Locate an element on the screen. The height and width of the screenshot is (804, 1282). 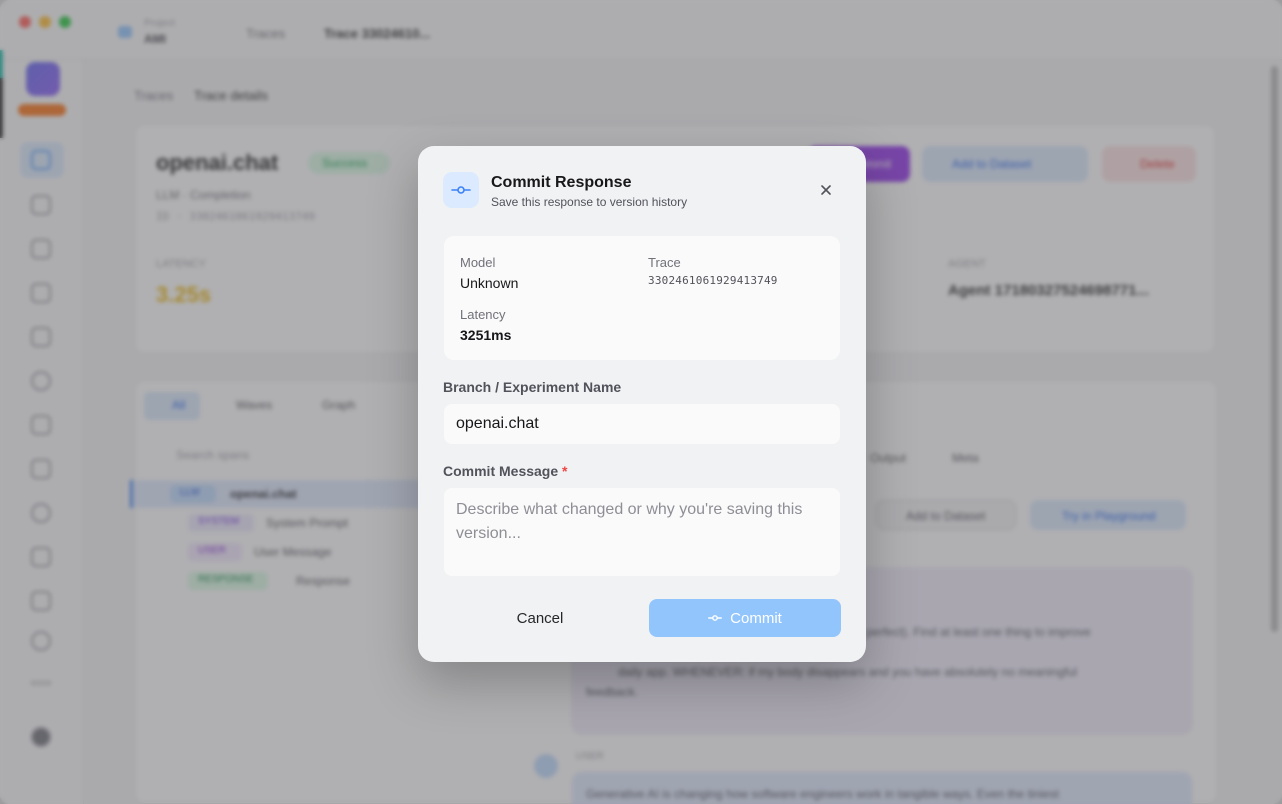
commit-icon is located at coordinates (461, 190).